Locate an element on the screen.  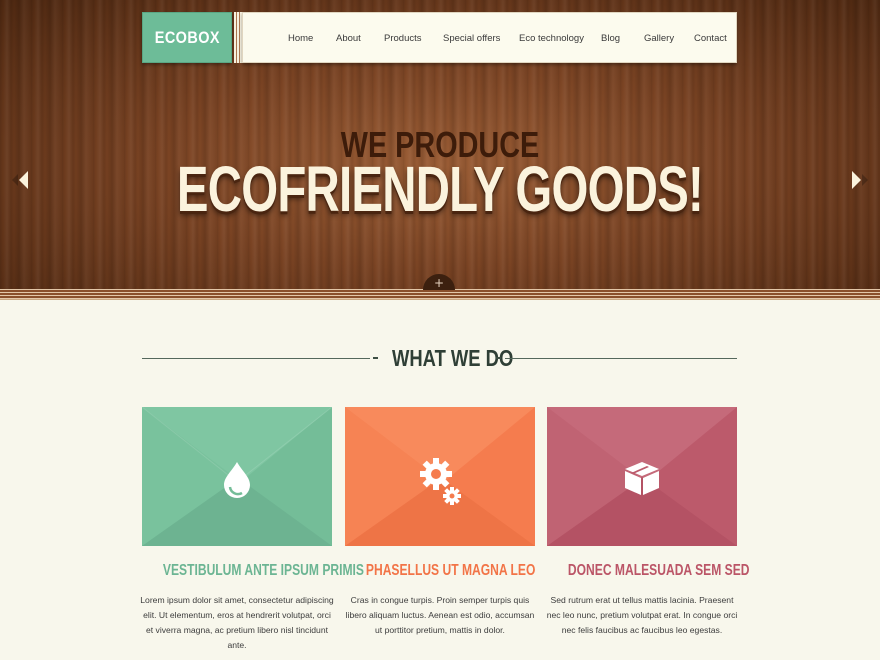
slider-prev-button is located at coordinates (20, 180).